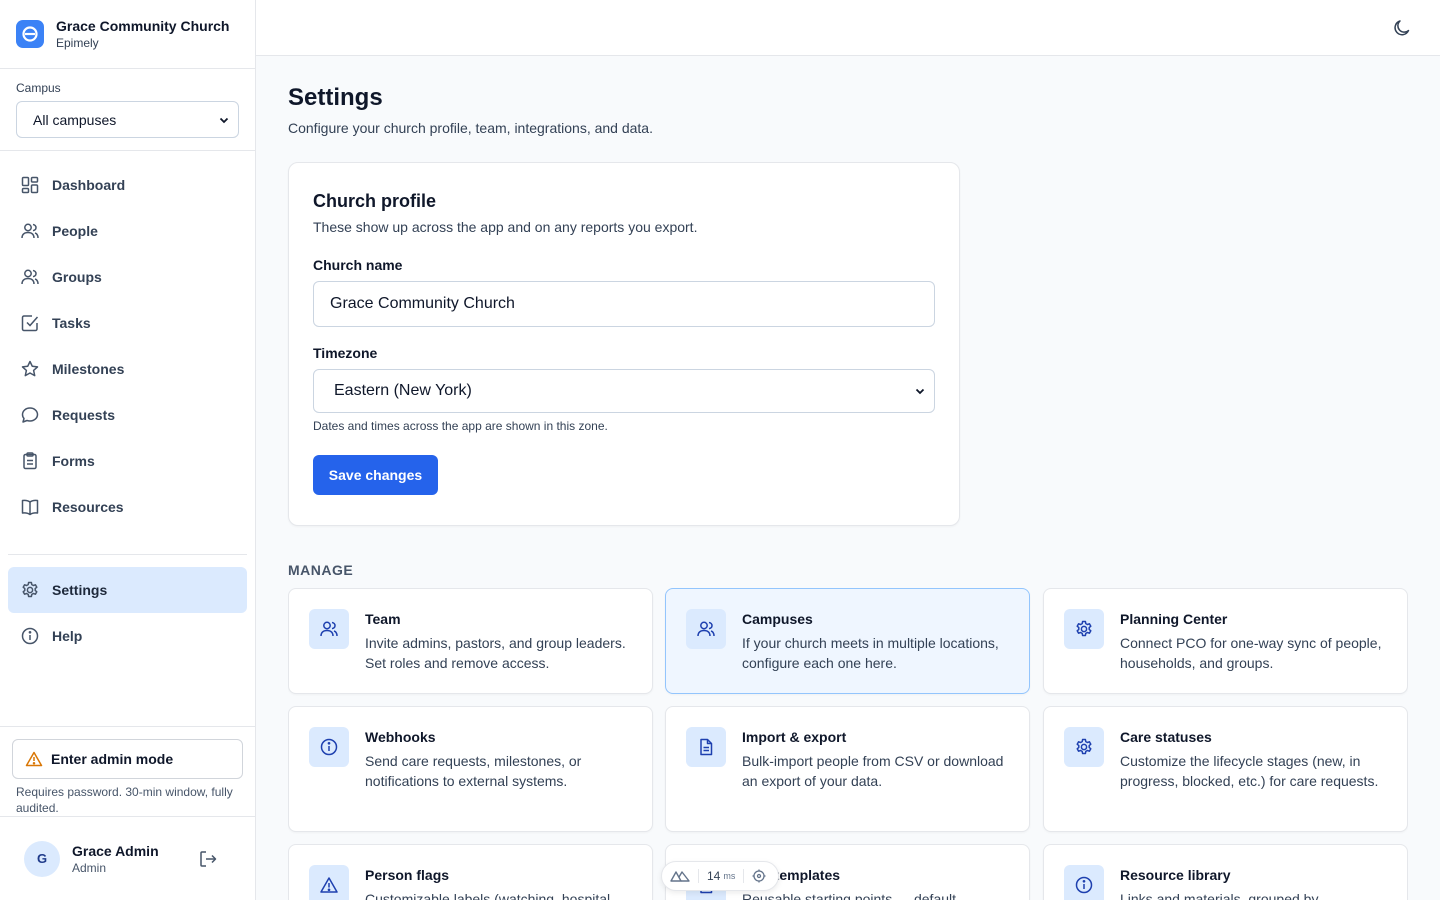 This screenshot has width=1440, height=900. What do you see at coordinates (127, 277) in the screenshot?
I see `sidebar-item-groups: Groups` at bounding box center [127, 277].